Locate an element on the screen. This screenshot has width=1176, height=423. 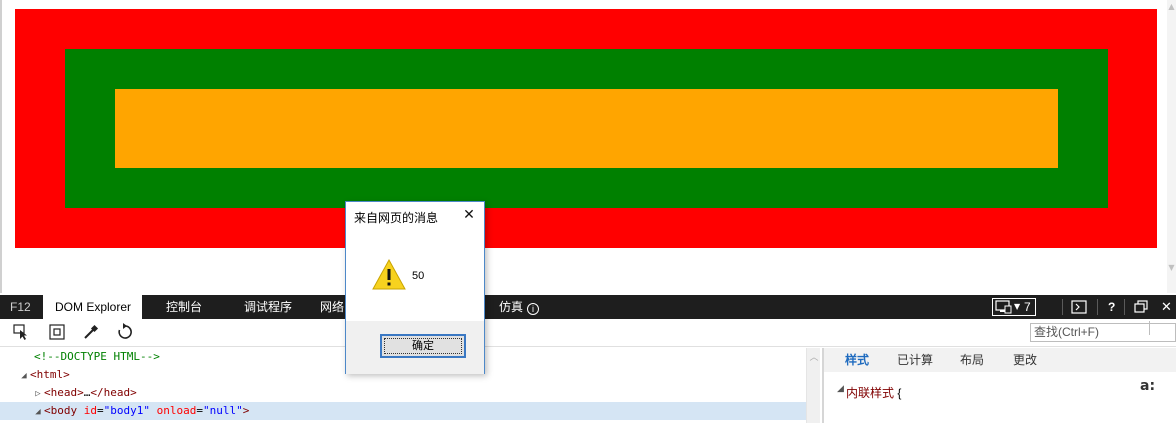
body-attr-onload-value: "null" is located at coordinates (222, 410).